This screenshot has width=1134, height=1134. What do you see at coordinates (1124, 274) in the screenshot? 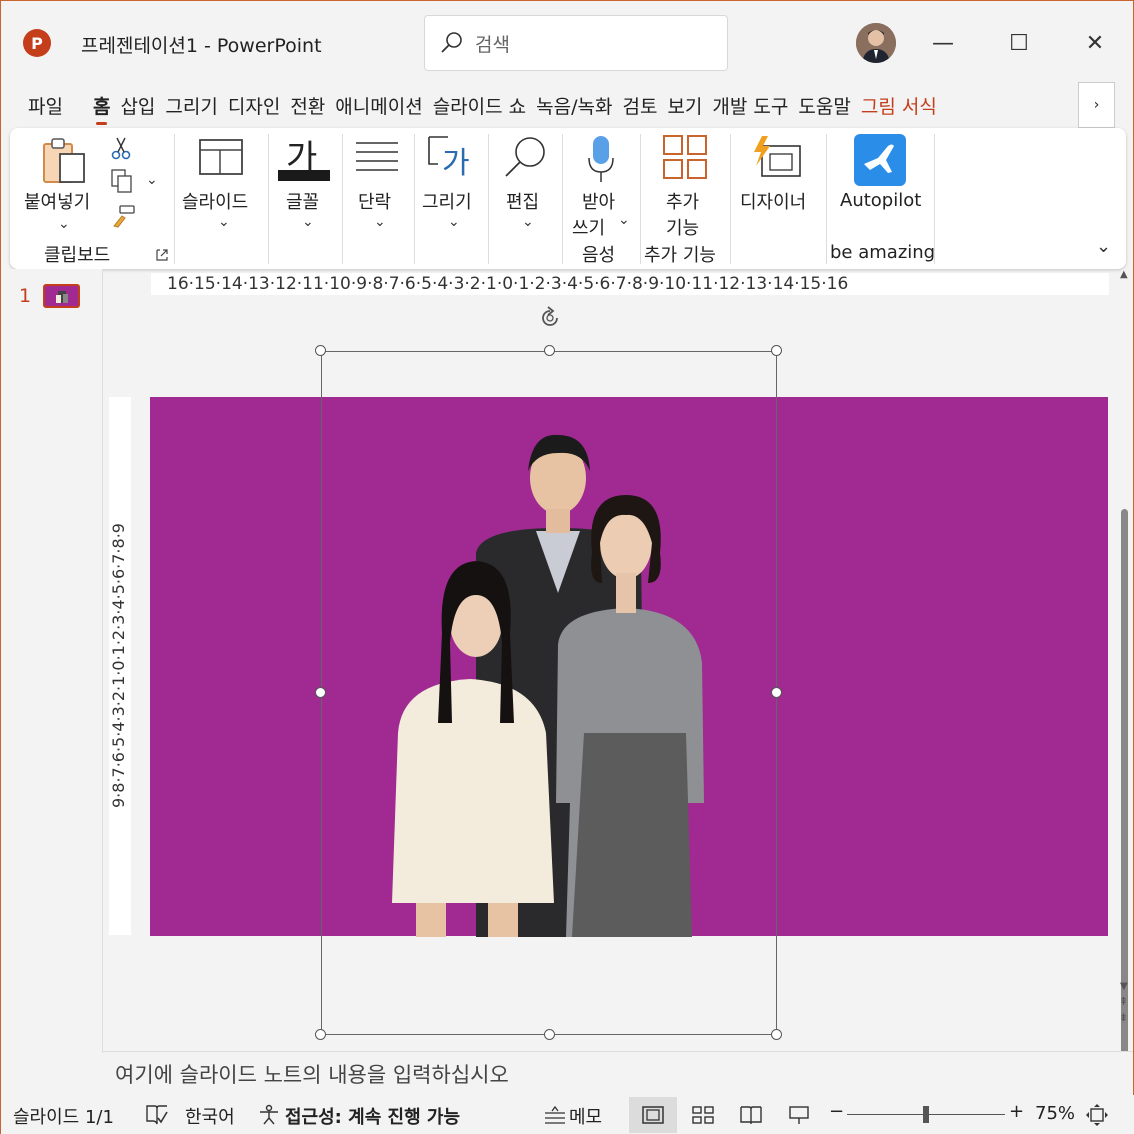
I see `scroll-up-icon: ▲` at bounding box center [1124, 274].